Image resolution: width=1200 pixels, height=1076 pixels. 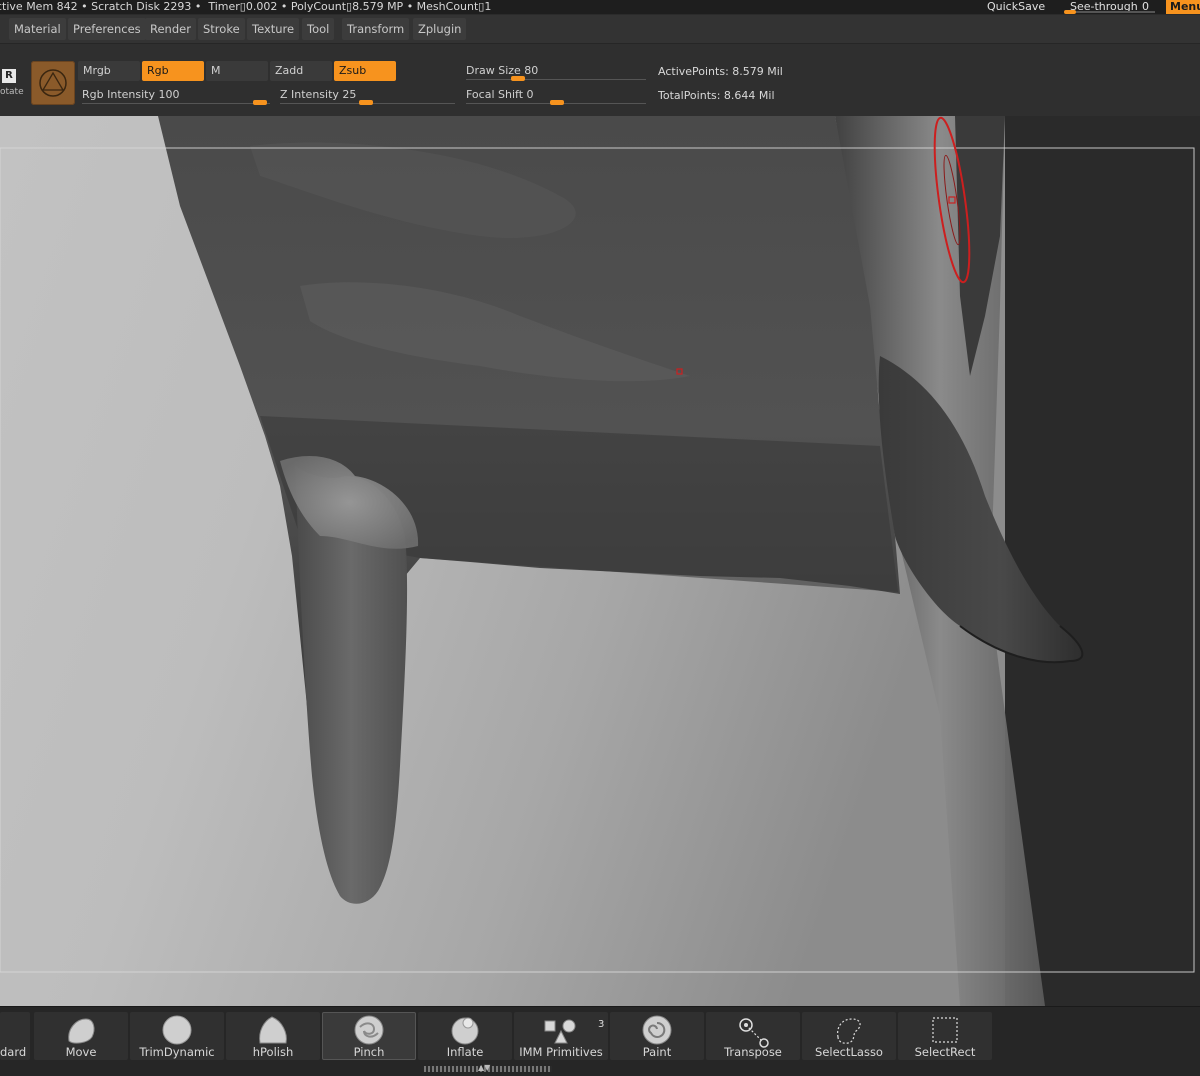 What do you see at coordinates (849, 1031) in the screenshot?
I see `selectlasso-icon` at bounding box center [849, 1031].